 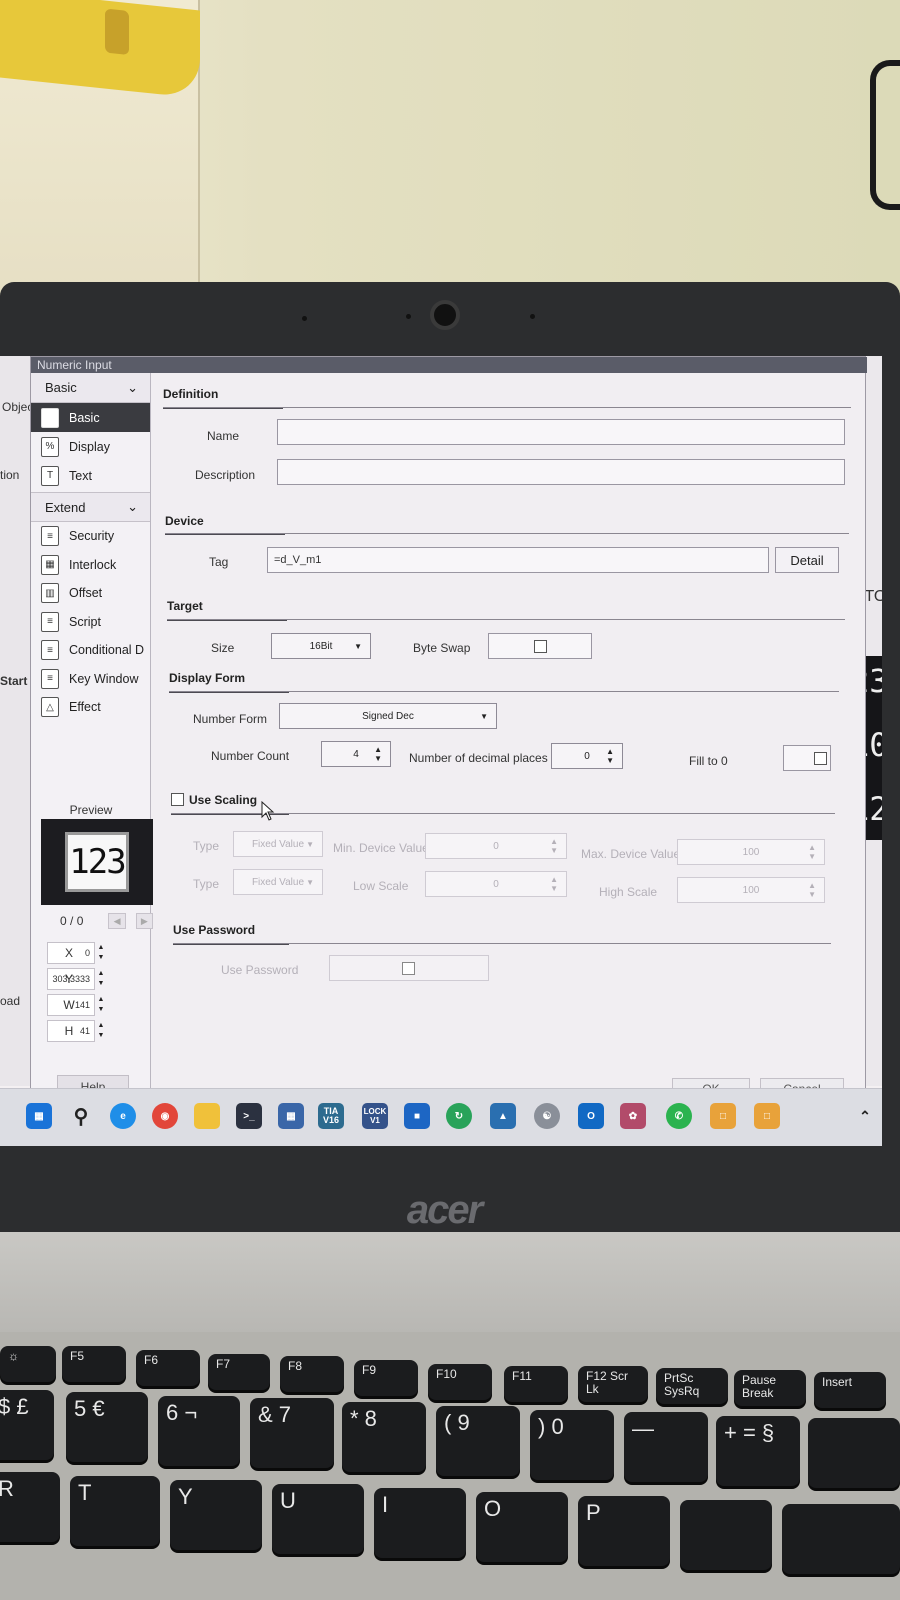 I want to click on type-value: Fixed Value, so click(x=278, y=844).